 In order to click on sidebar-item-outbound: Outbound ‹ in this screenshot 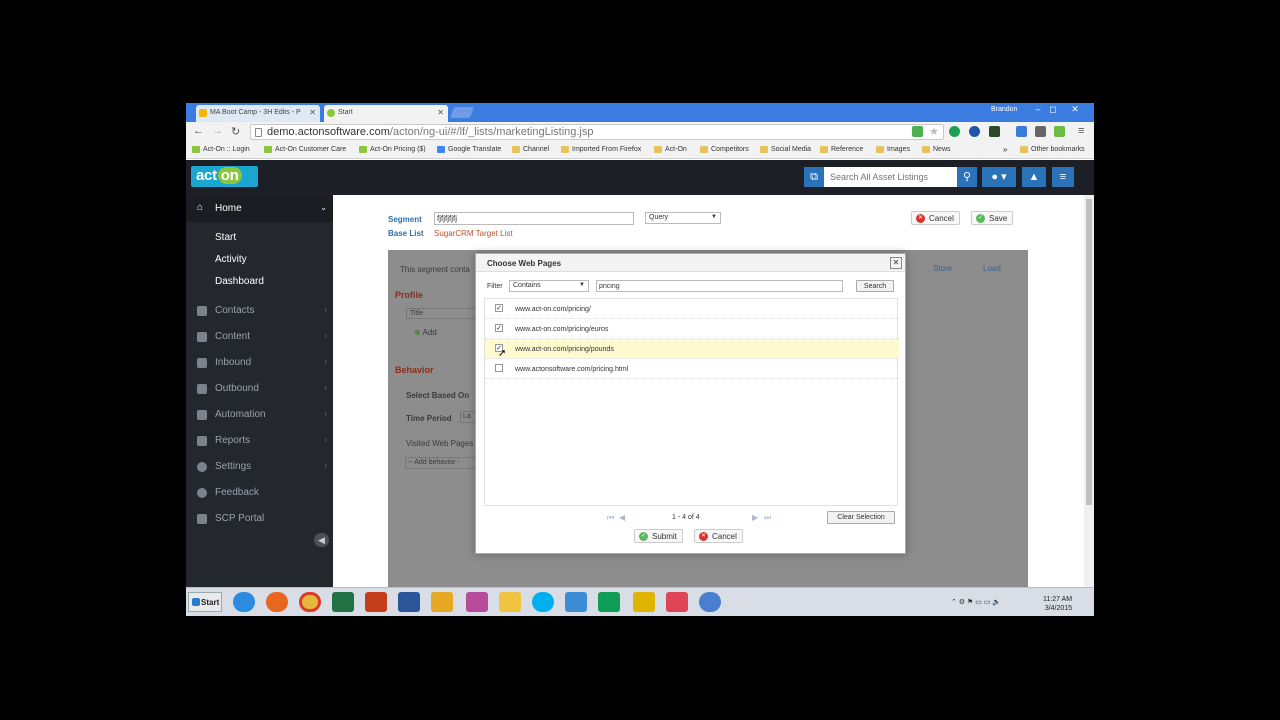, I will do `click(259, 389)`.